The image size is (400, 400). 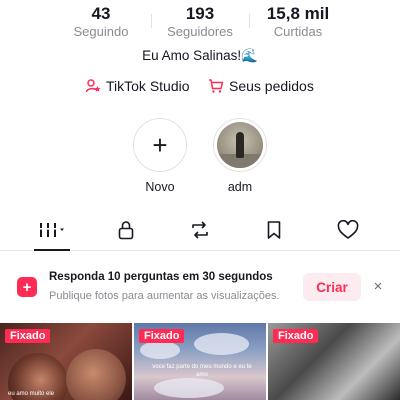 I want to click on thumbnail-figure, so click(x=240, y=145).